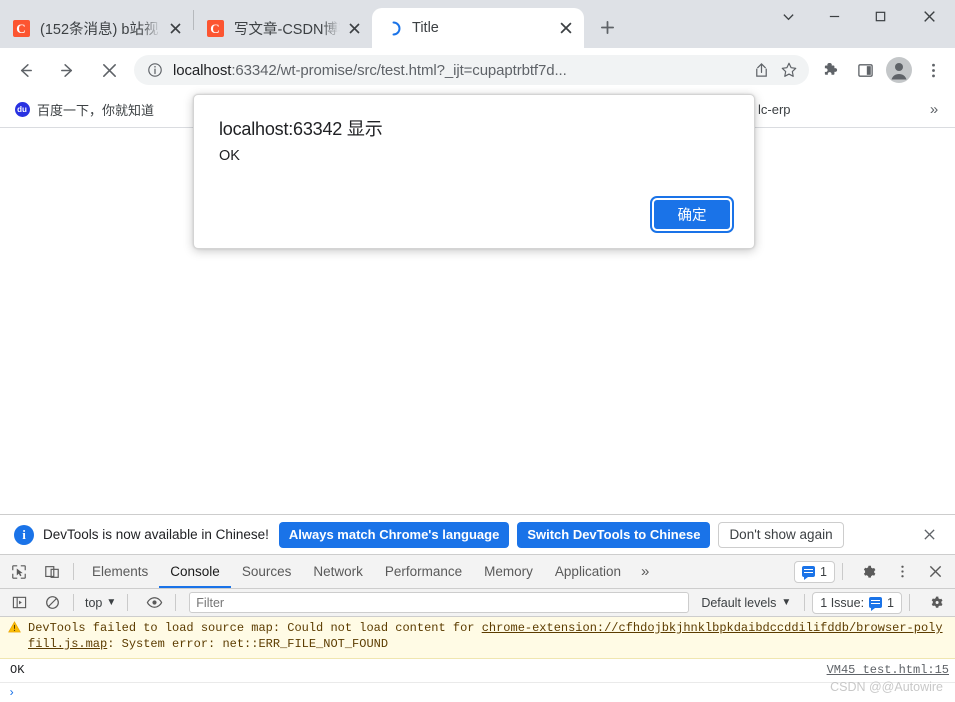 The height and width of the screenshot is (702, 955). What do you see at coordinates (692, 214) in the screenshot?
I see `dialog-ok-button: 确定` at bounding box center [692, 214].